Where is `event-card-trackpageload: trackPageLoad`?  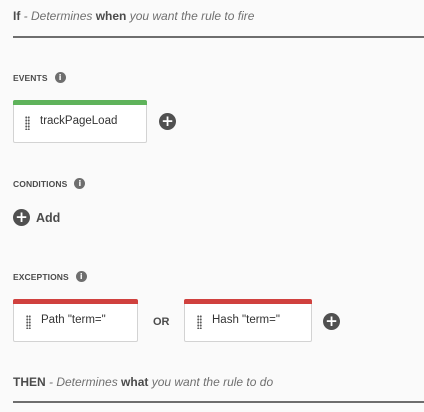 event-card-trackpageload: trackPageLoad is located at coordinates (80, 121).